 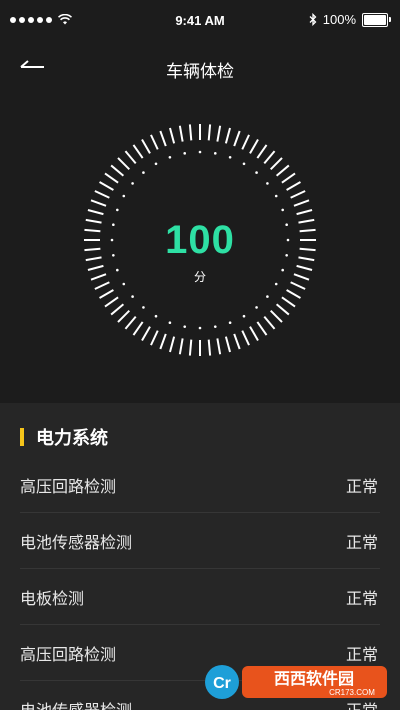 What do you see at coordinates (200, 20) in the screenshot?
I see `status-bar: 9:41 AM 100%` at bounding box center [200, 20].